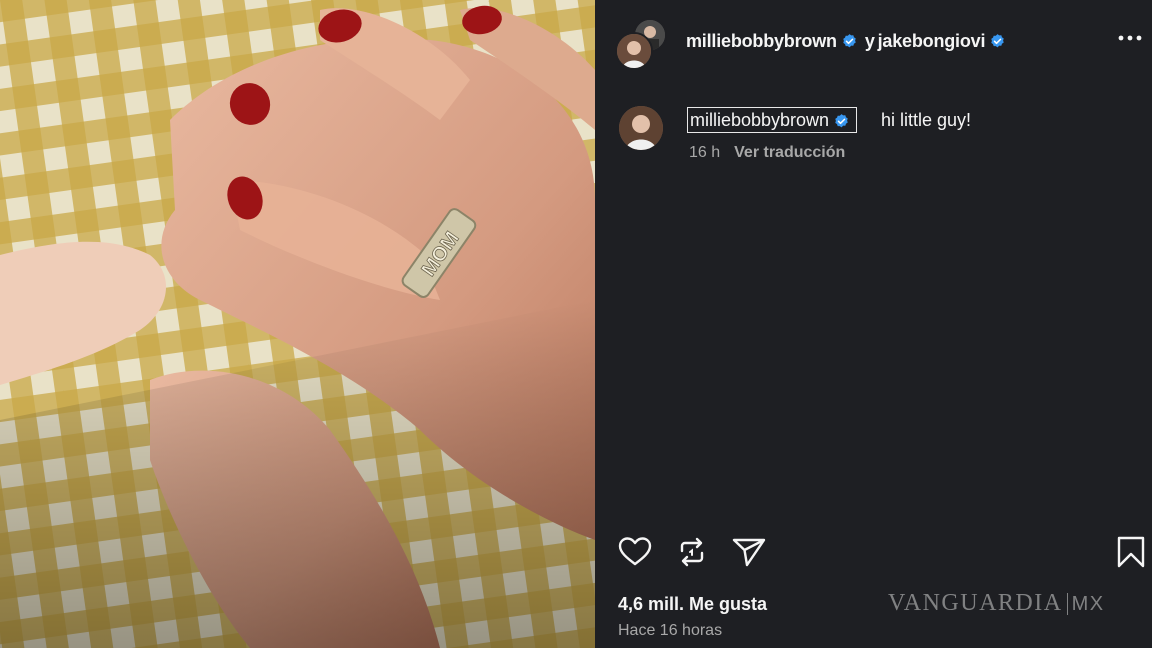 This screenshot has height=648, width=1152. What do you see at coordinates (789, 152) in the screenshot?
I see `translate-link: Ver traducción` at bounding box center [789, 152].